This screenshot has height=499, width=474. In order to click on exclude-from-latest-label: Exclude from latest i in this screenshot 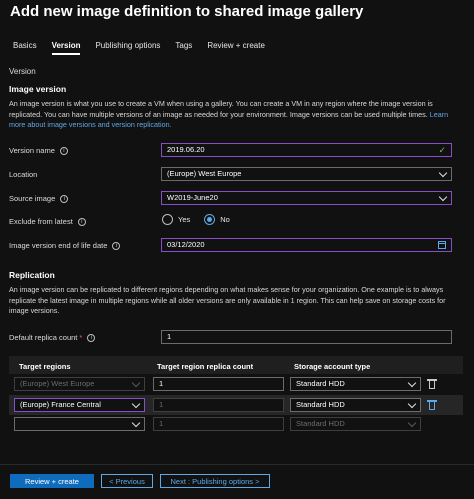, I will do `click(47, 221)`.